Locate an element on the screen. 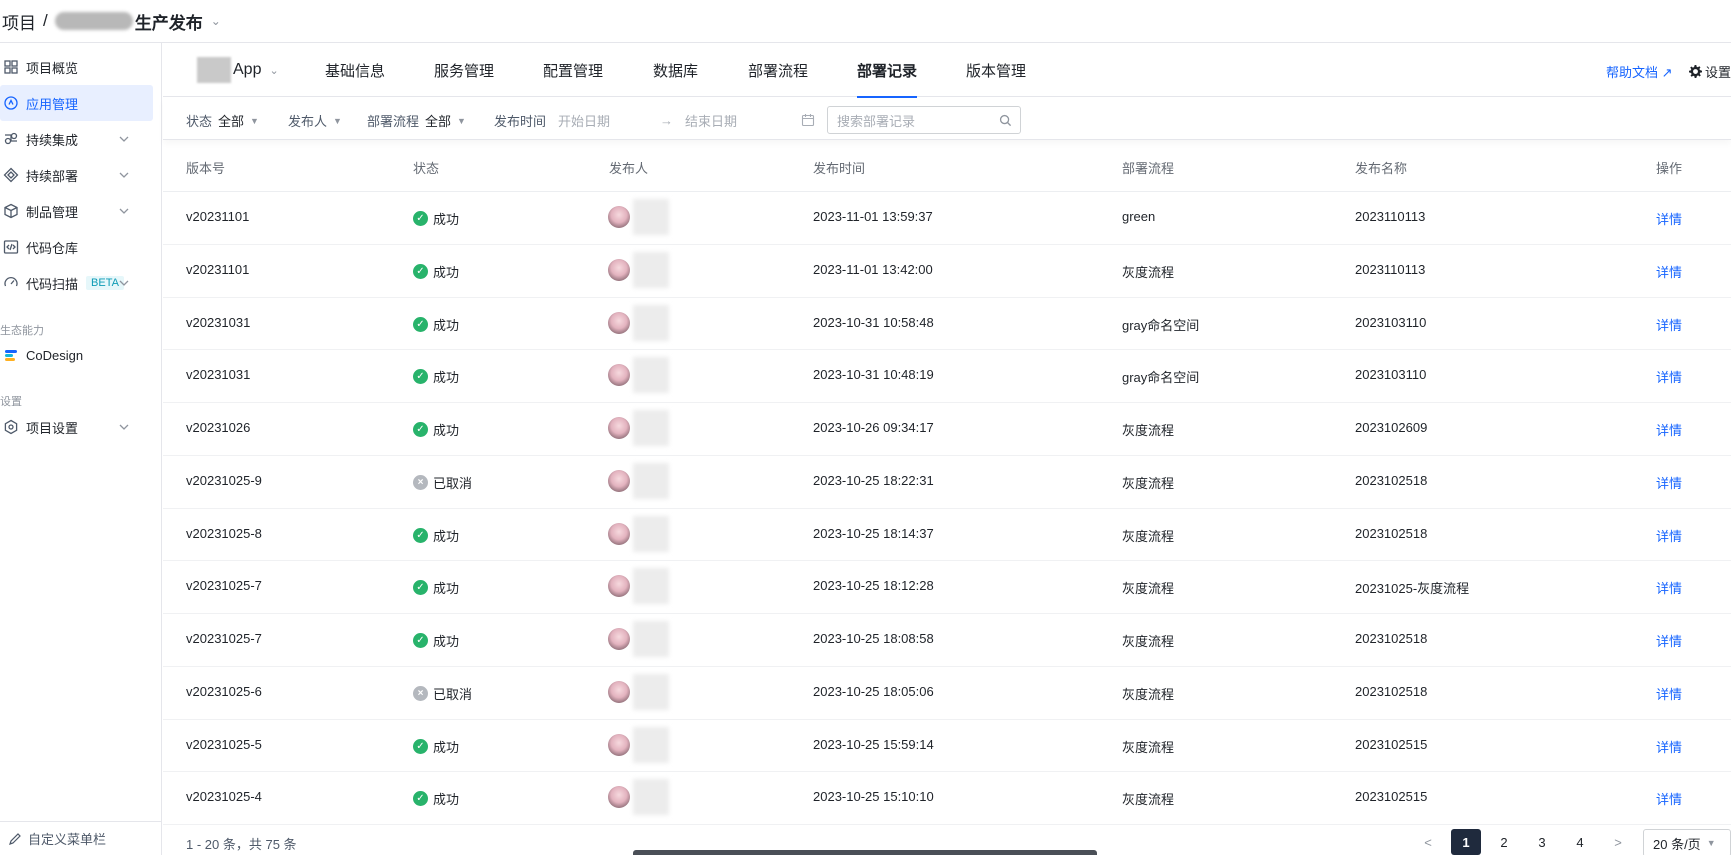 This screenshot has width=1731, height=855. page-1-button: 1 is located at coordinates (1466, 842).